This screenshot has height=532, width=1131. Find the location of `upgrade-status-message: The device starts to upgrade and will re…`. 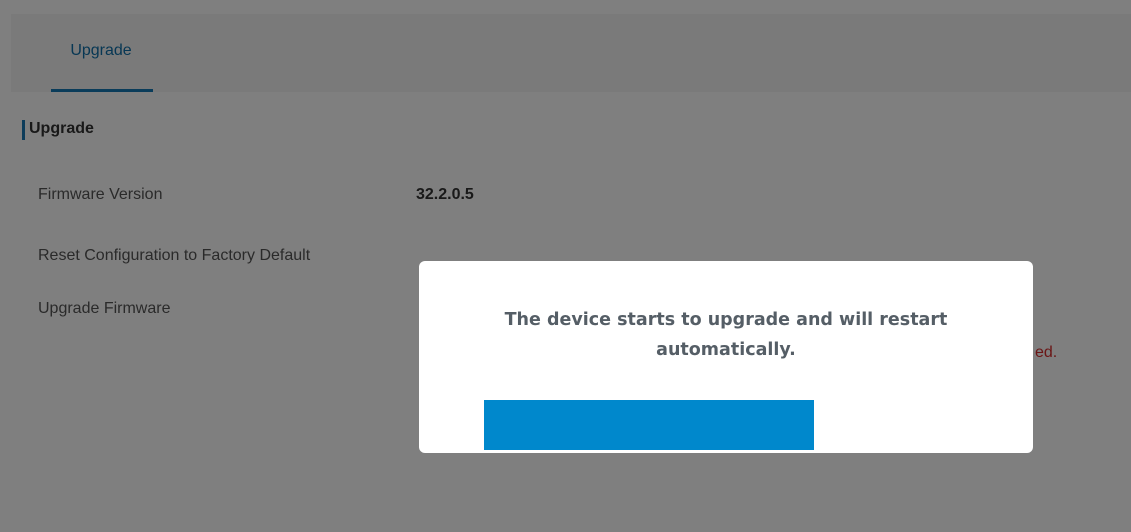

upgrade-status-message: The device starts to upgrade and will re… is located at coordinates (726, 335).